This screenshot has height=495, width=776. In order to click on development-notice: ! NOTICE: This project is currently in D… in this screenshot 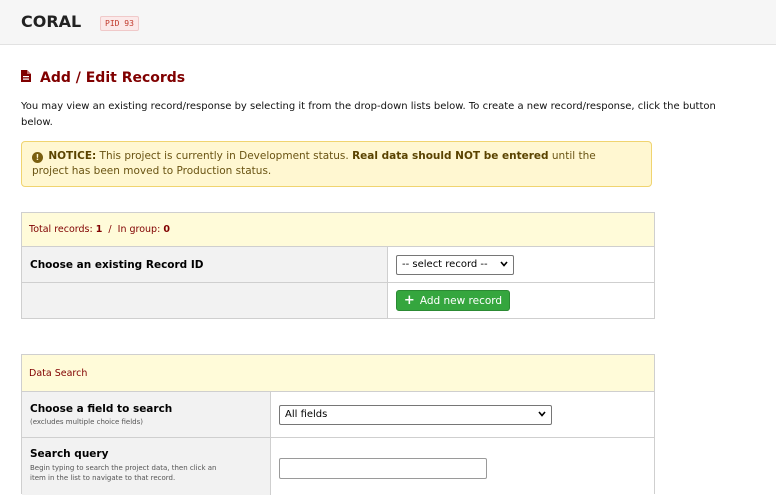, I will do `click(336, 164)`.